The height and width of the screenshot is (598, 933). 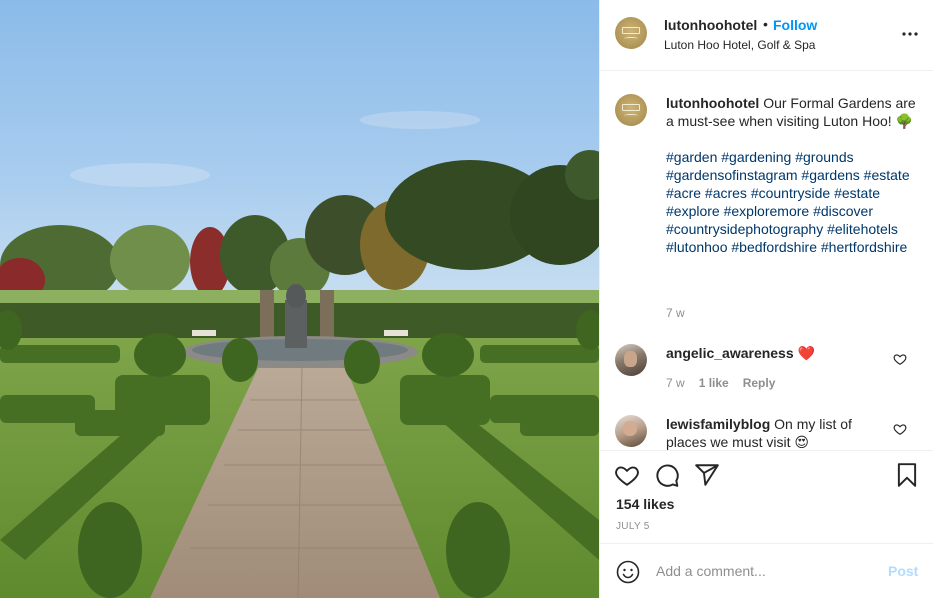 I want to click on caption-avatar, so click(x=631, y=110).